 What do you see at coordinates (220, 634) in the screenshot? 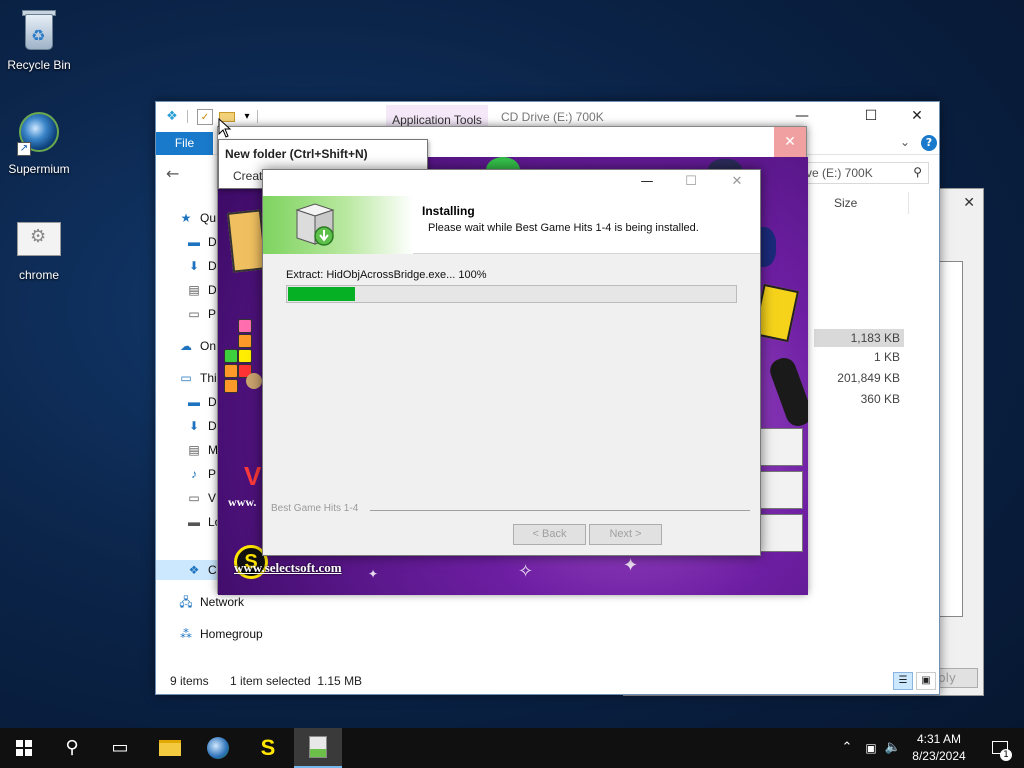
I see `nav-item-homegroup: ⁂ Homegroup` at bounding box center [220, 634].